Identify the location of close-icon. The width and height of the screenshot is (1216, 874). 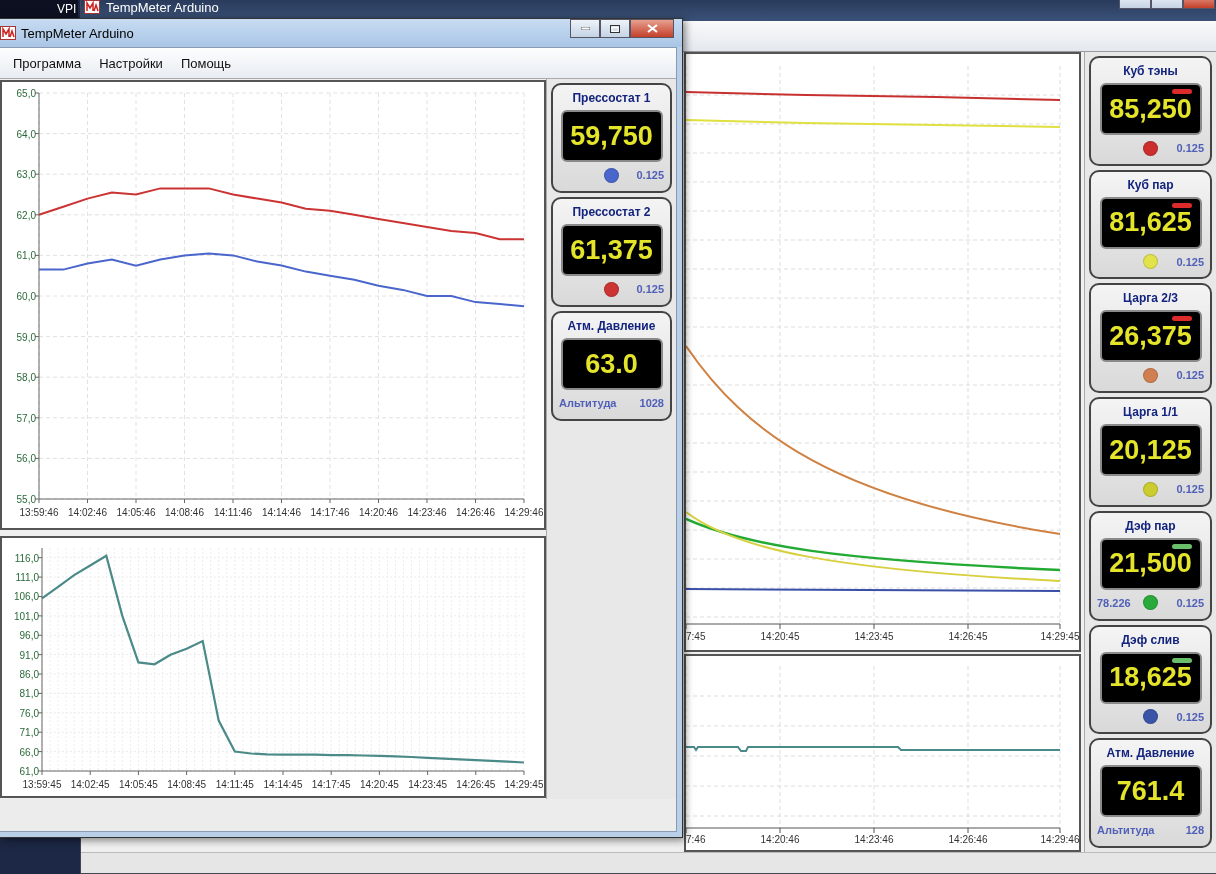
(652, 28).